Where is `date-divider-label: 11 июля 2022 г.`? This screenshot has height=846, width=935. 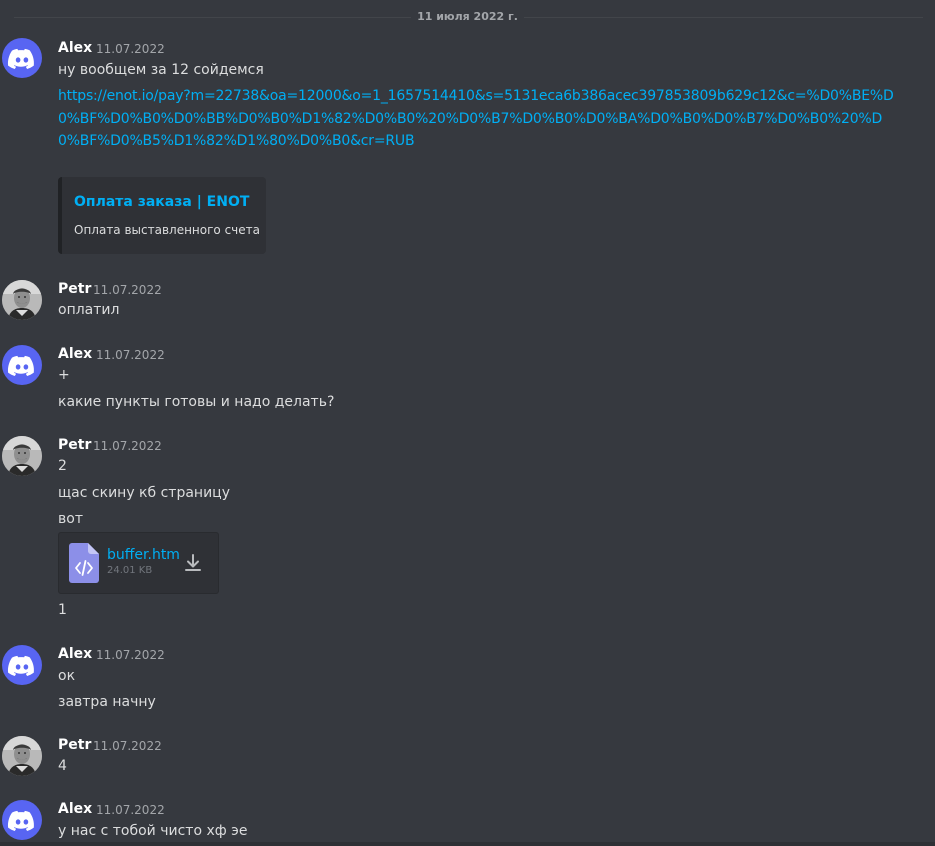
date-divider-label: 11 июля 2022 г. is located at coordinates (467, 16).